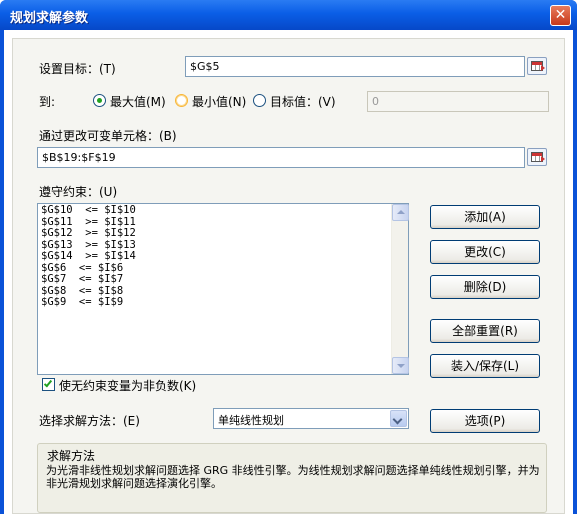 This screenshot has height=514, width=577. What do you see at coordinates (311, 418) in the screenshot?
I see `method-select: 单纯线性规划` at bounding box center [311, 418].